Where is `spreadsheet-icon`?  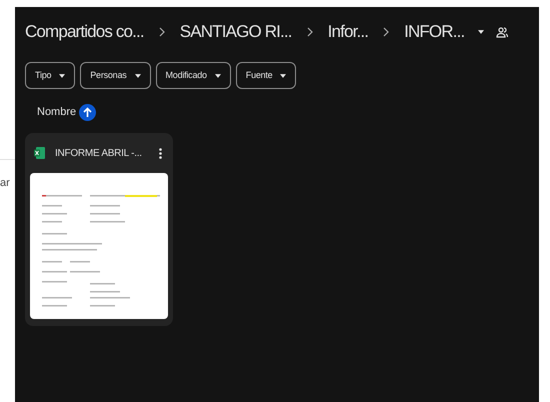 spreadsheet-icon is located at coordinates (39, 153).